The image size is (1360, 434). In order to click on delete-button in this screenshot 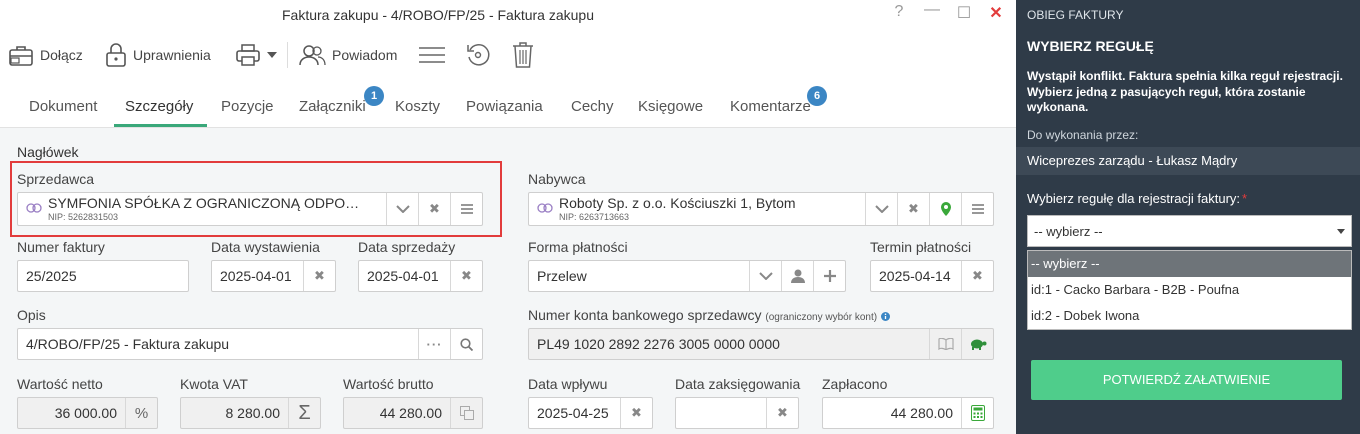, I will do `click(523, 55)`.